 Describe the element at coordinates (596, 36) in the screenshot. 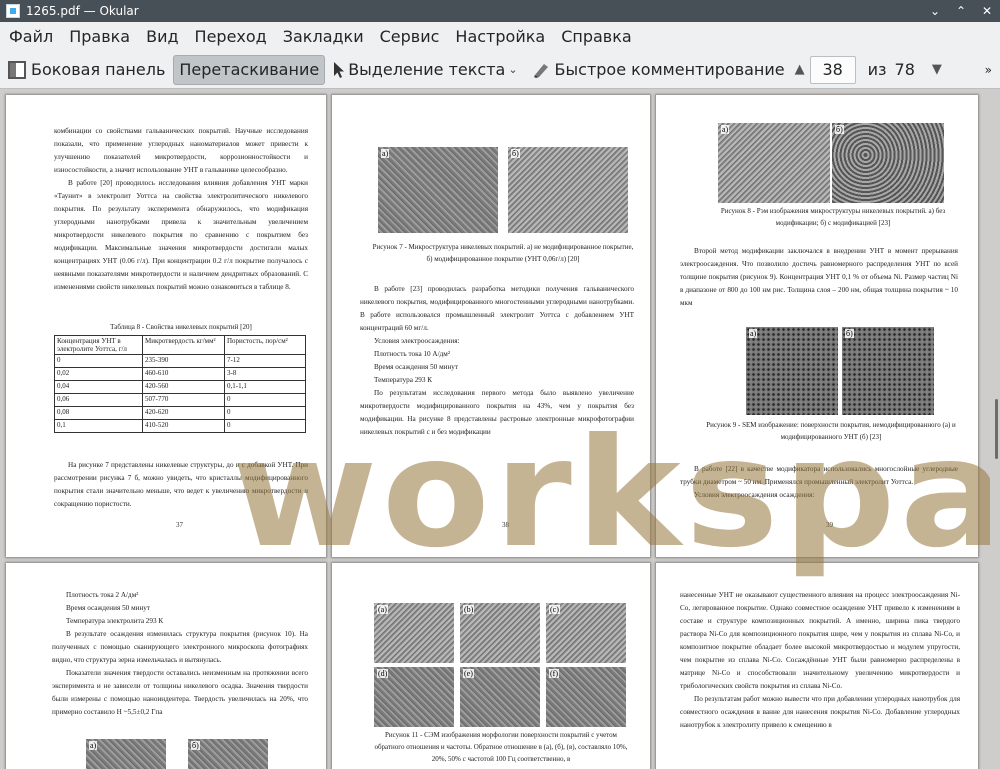

I see `menu-help: Справка` at that location.